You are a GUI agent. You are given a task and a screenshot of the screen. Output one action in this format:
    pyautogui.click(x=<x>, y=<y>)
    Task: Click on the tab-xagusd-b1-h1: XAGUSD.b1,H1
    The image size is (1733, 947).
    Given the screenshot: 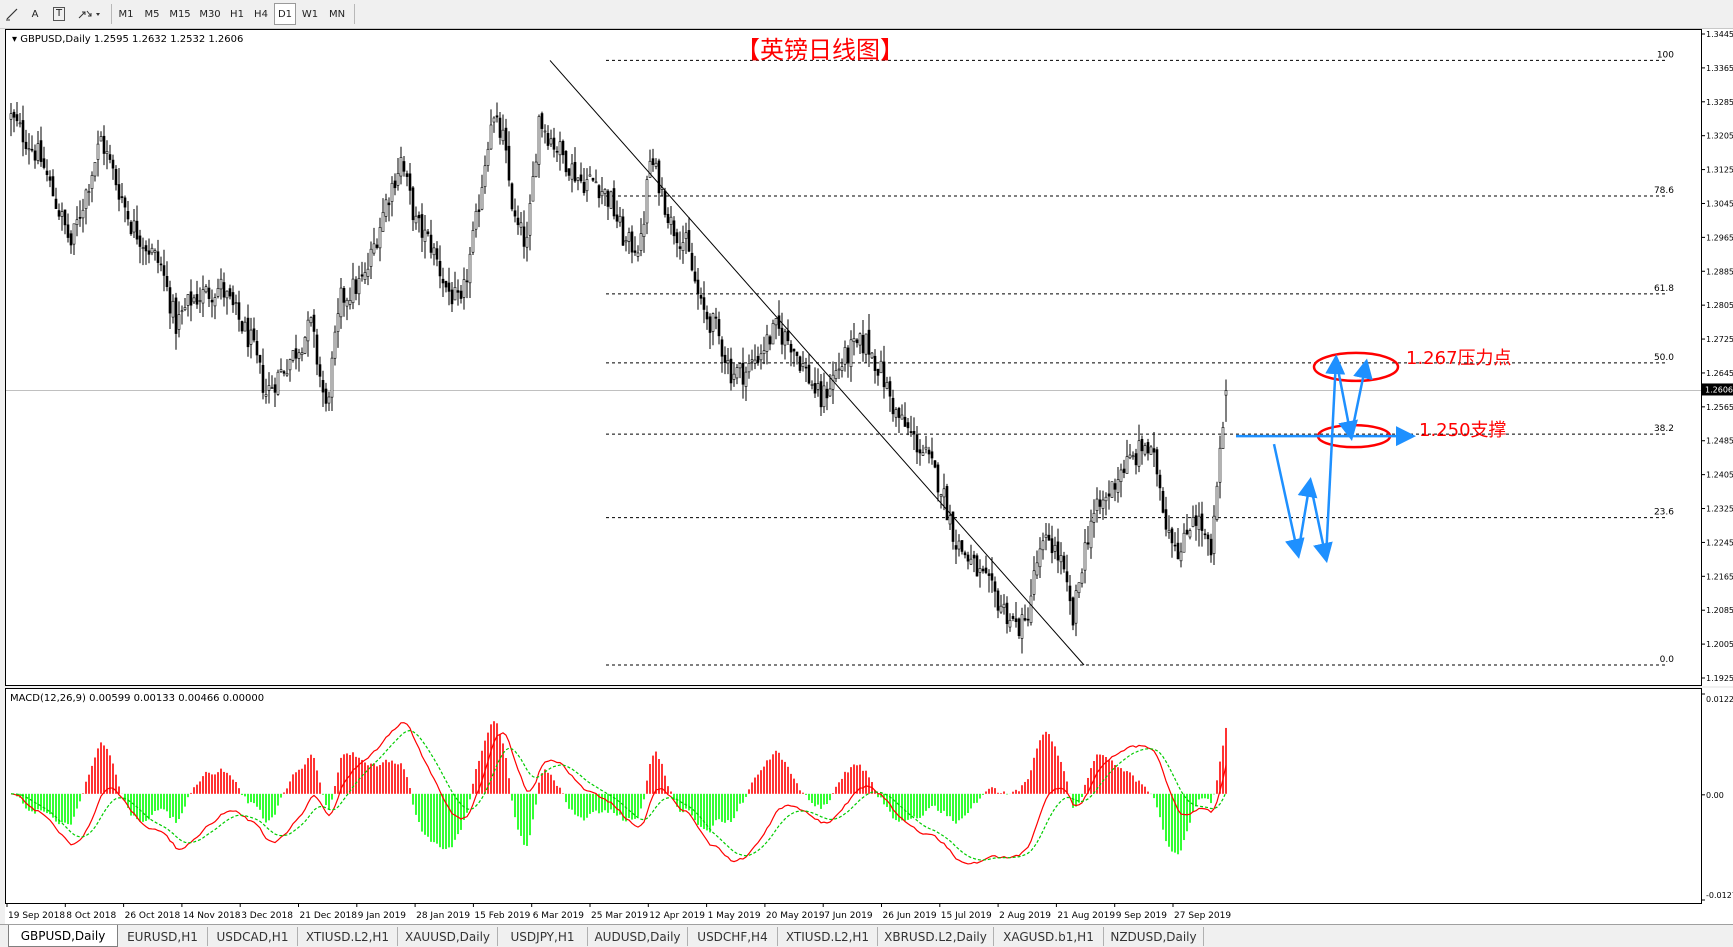 What is the action you would take?
    pyautogui.click(x=1049, y=936)
    